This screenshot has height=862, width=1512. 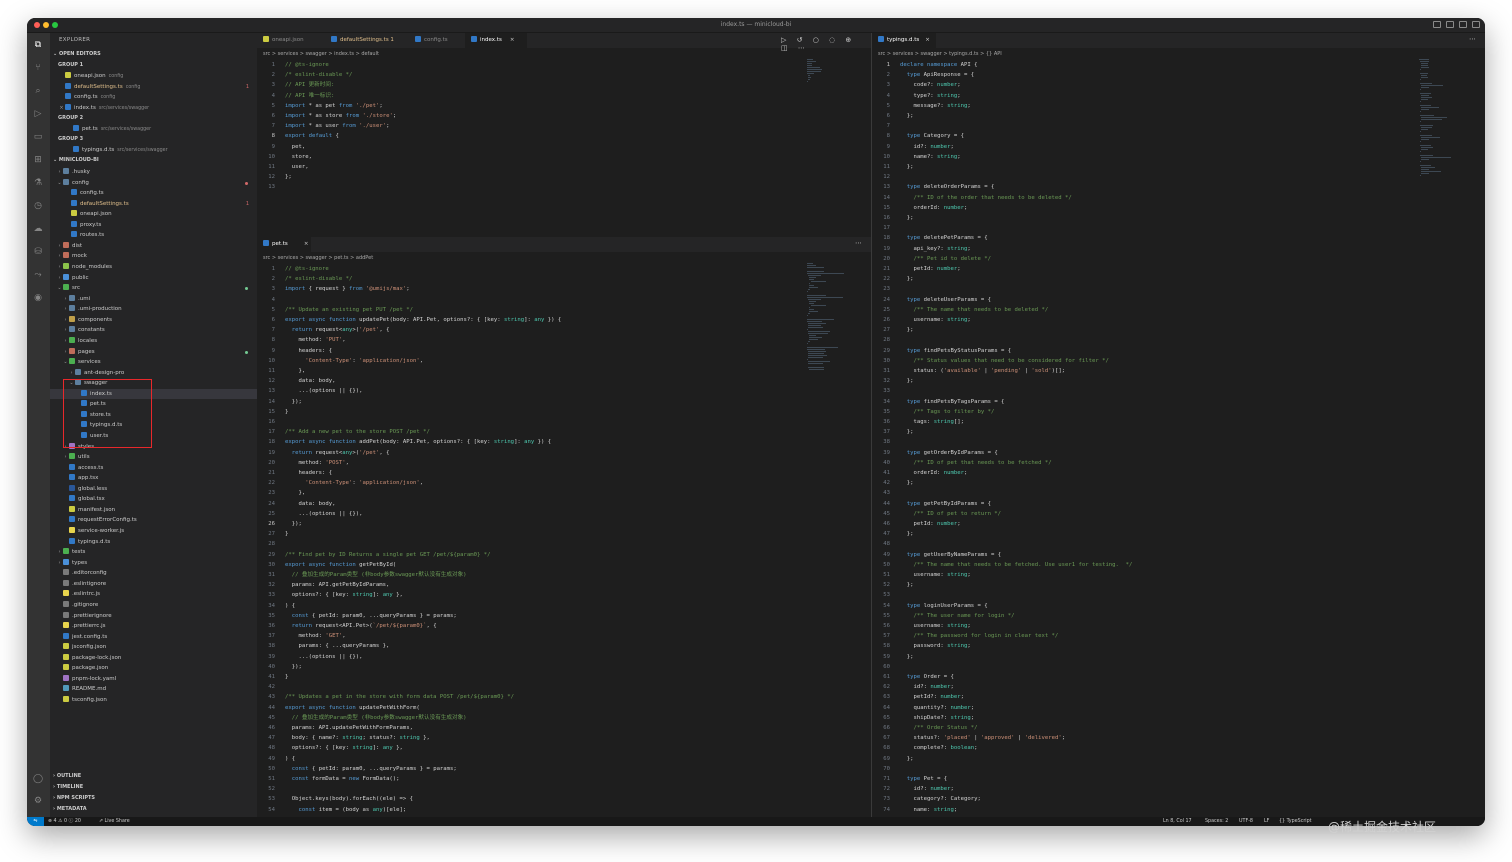 What do you see at coordinates (70, 809) in the screenshot?
I see `metadata-section: › METADATA` at bounding box center [70, 809].